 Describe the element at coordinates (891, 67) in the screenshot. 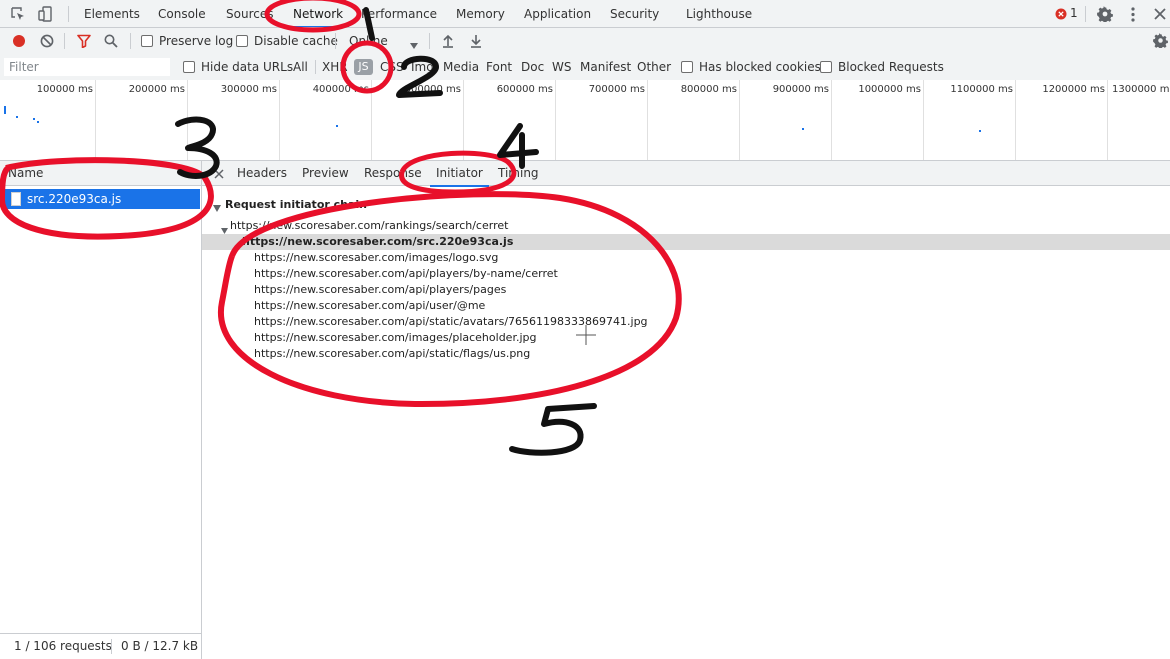

I see `blocked-requests-label: Blocked Requests` at that location.